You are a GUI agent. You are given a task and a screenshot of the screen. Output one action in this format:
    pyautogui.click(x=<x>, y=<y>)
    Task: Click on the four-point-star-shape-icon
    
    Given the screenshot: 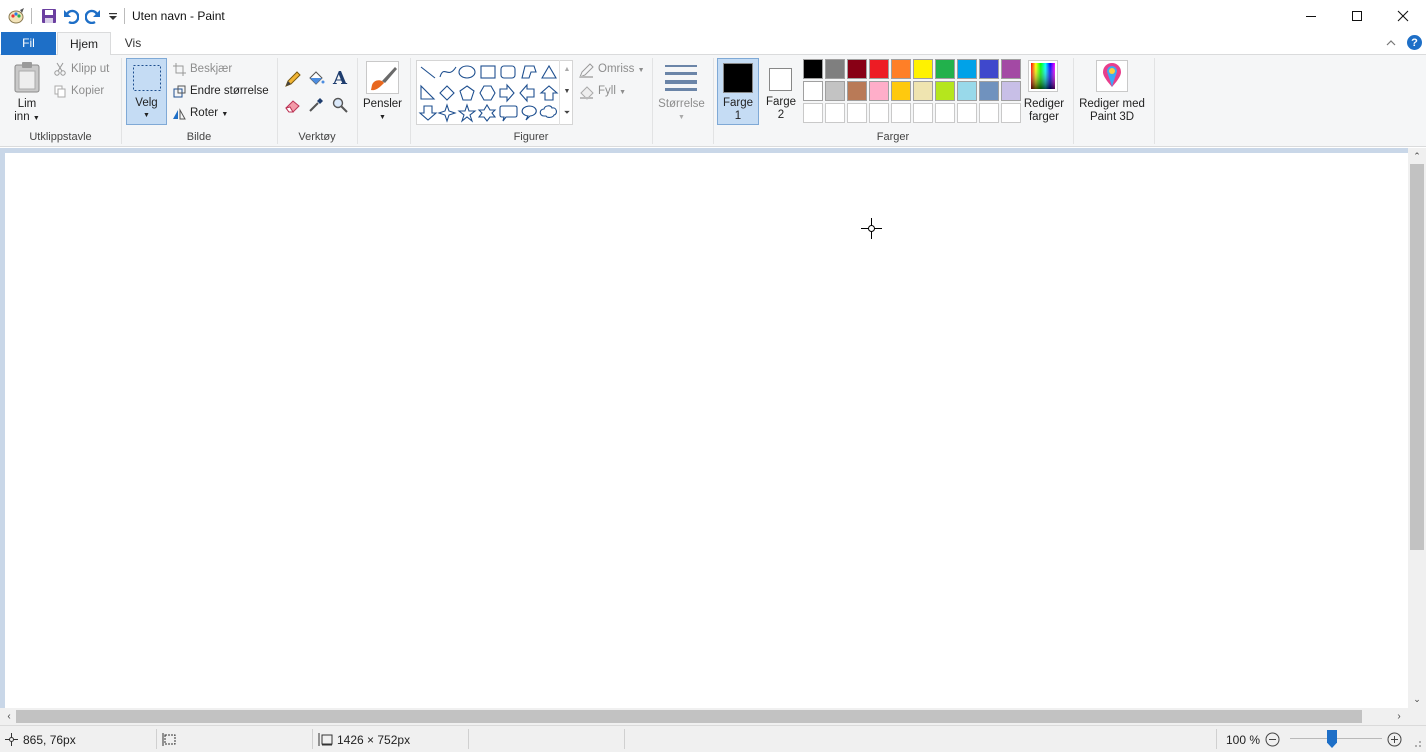 What is the action you would take?
    pyautogui.click(x=447, y=113)
    